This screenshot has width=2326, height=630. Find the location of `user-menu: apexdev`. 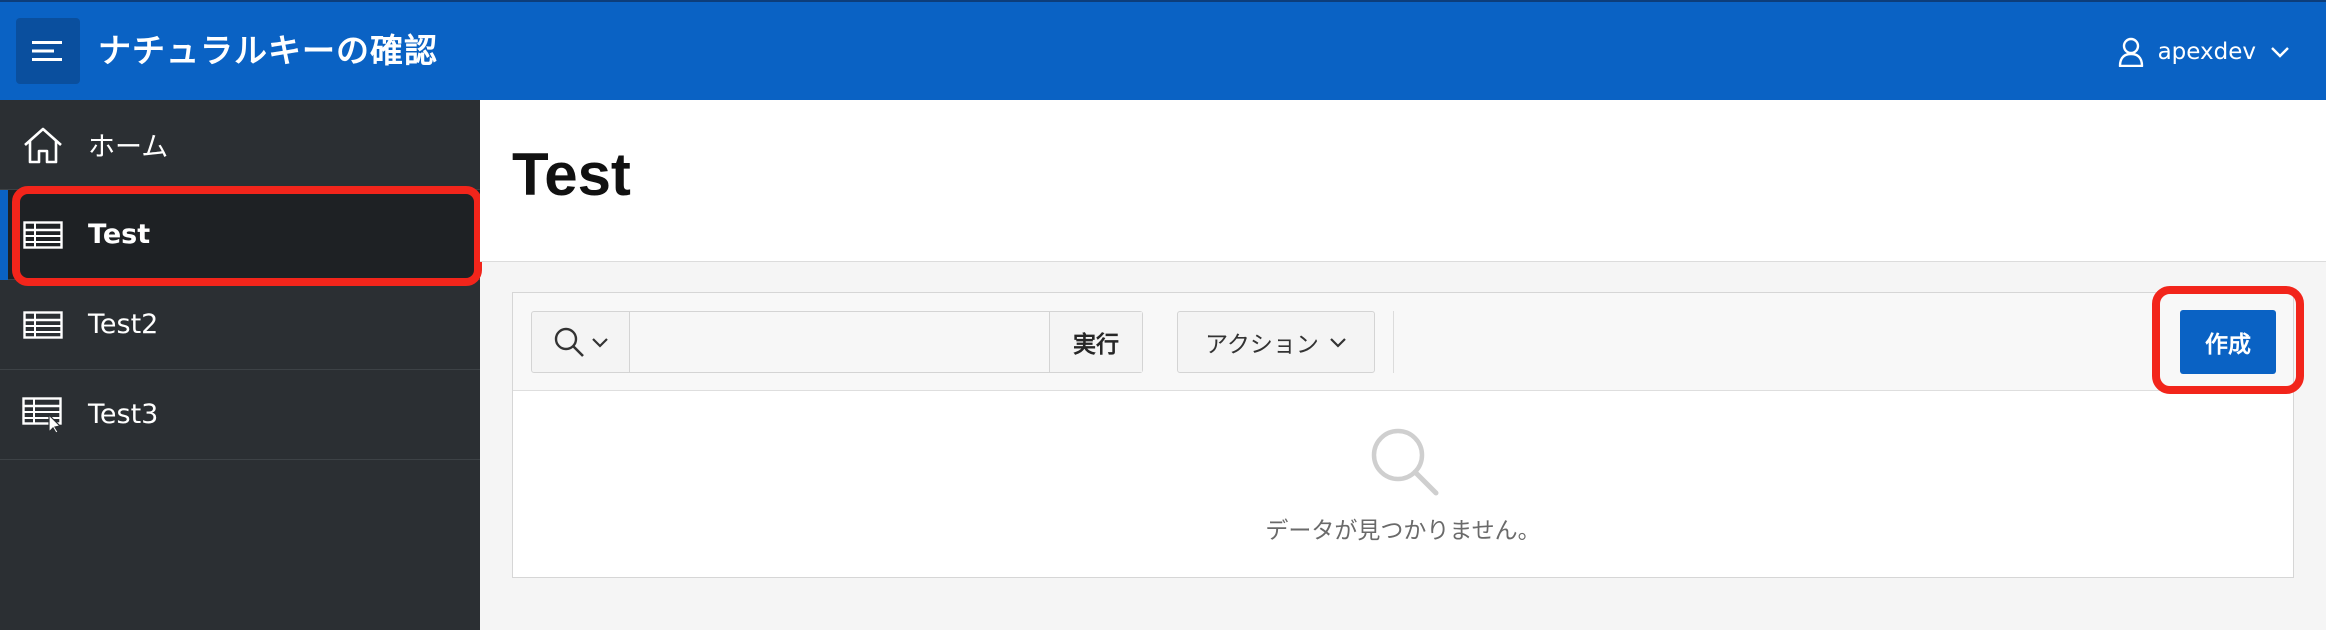

user-menu: apexdev is located at coordinates (2204, 52).